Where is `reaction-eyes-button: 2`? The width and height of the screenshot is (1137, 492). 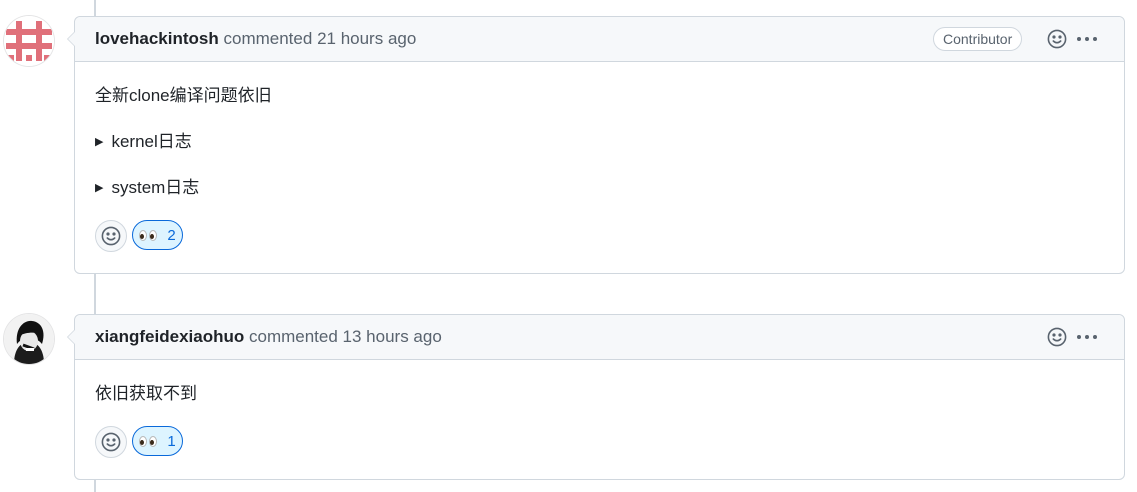 reaction-eyes-button: 2 is located at coordinates (157, 235).